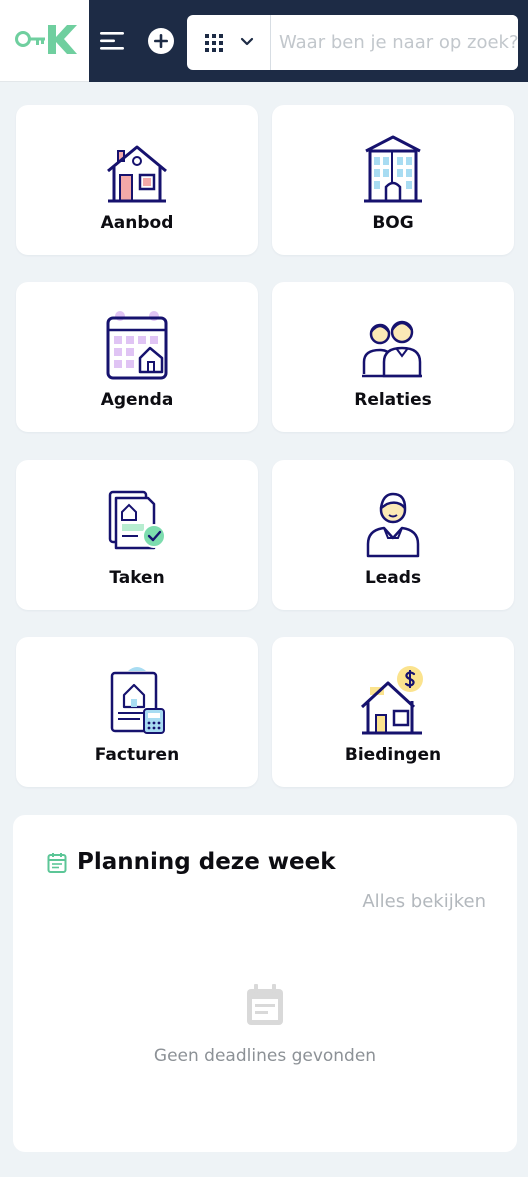 The image size is (528, 1177). Describe the element at coordinates (137, 755) in the screenshot. I see `tile-label: Facturen` at that location.